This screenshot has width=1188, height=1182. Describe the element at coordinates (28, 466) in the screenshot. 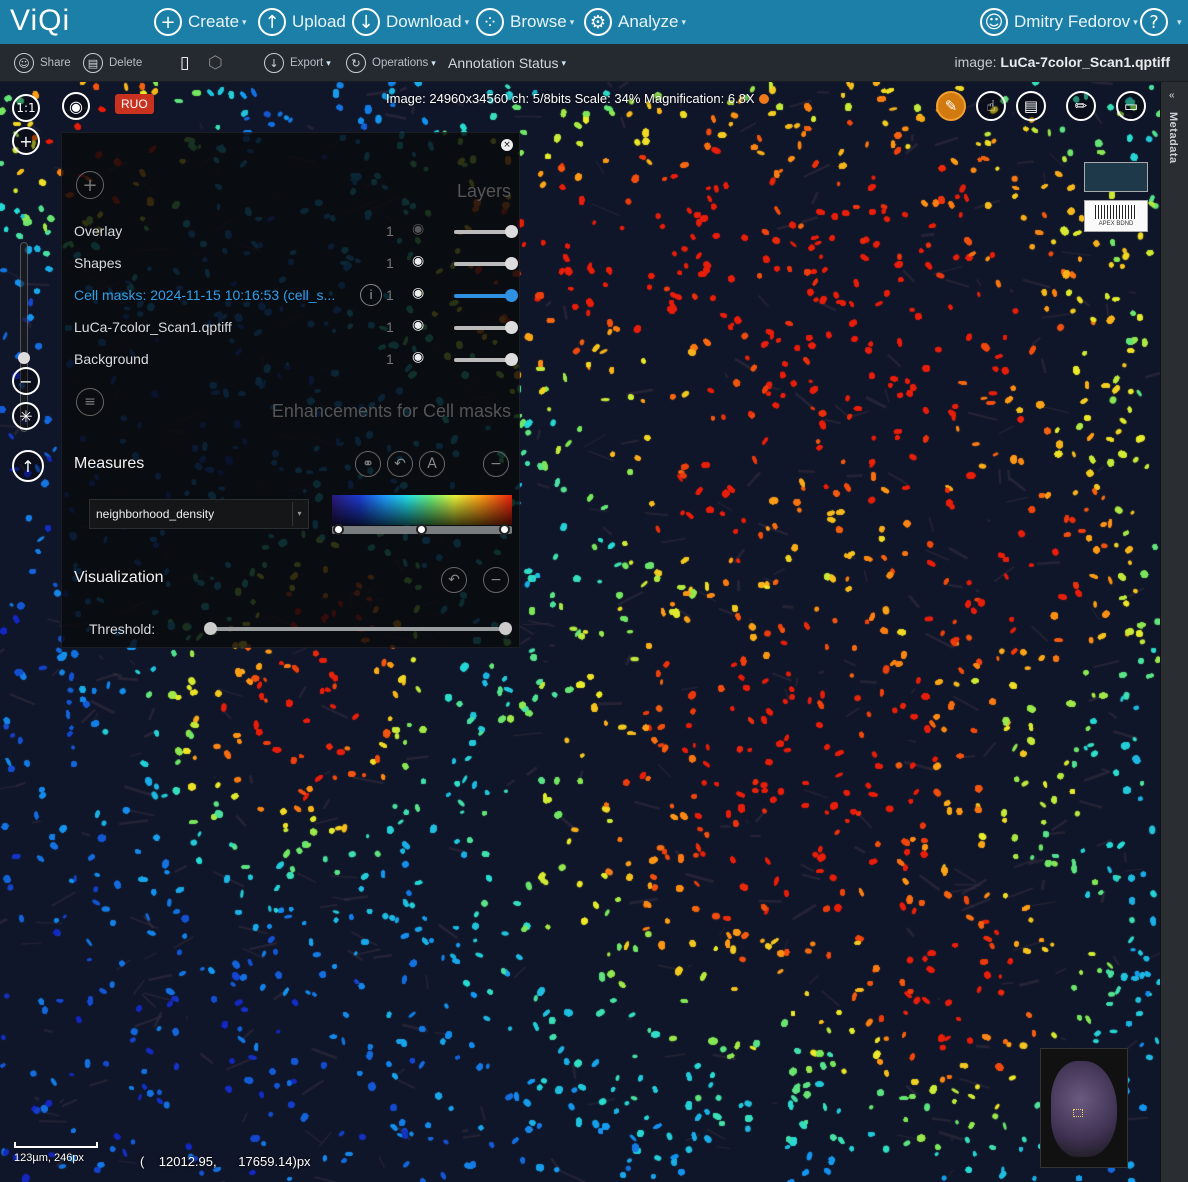

I see `rotate-button: ↑` at that location.